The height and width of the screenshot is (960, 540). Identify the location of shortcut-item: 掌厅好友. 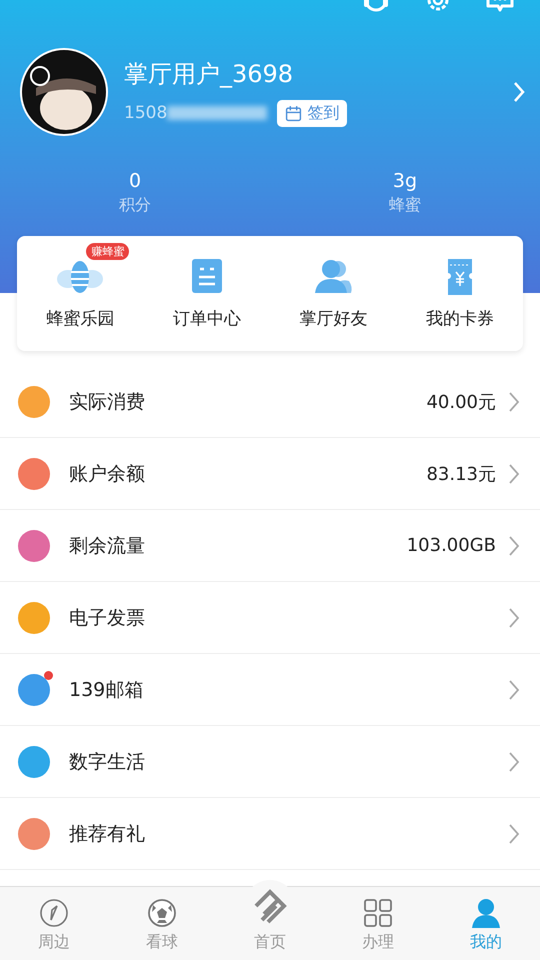
(333, 285).